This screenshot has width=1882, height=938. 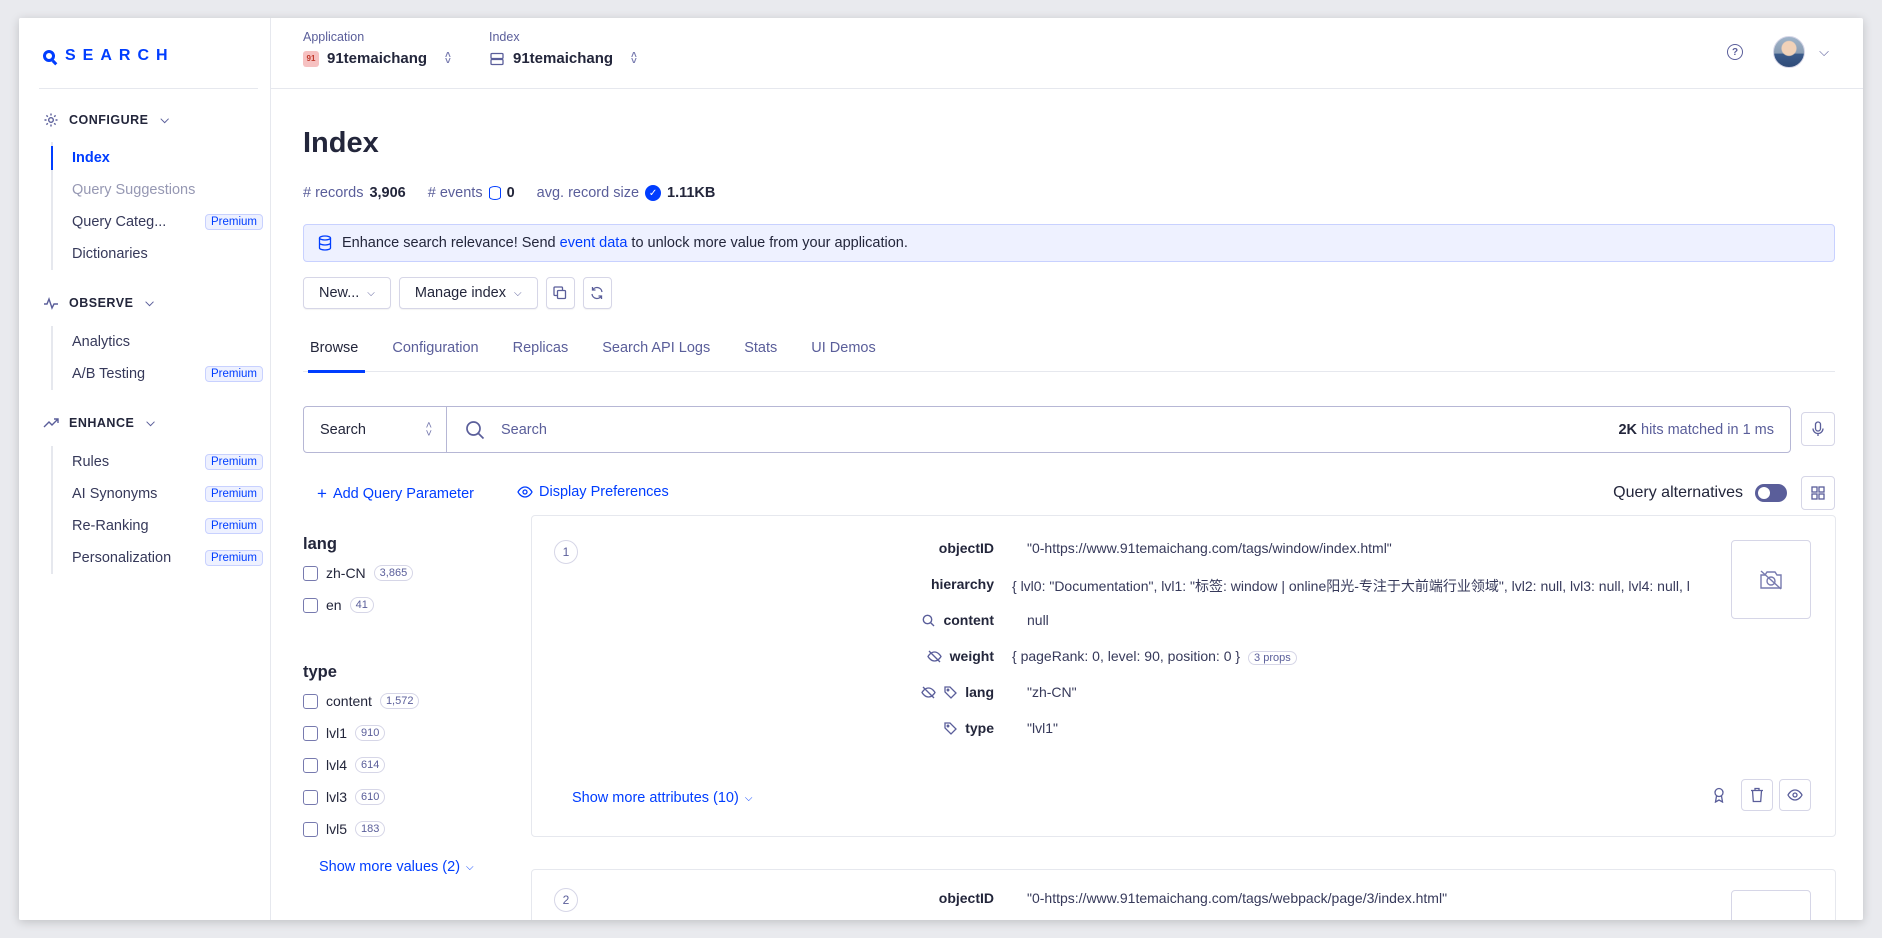 What do you see at coordinates (158, 526) in the screenshot?
I see `sidebar-item-re-ranking: Re-Ranking Premium` at bounding box center [158, 526].